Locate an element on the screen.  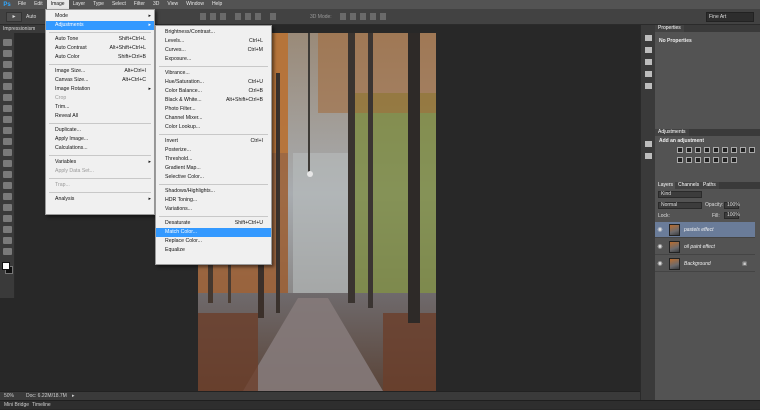
layer-row: ◉ pastels effect is located at coordinates (705, 230).